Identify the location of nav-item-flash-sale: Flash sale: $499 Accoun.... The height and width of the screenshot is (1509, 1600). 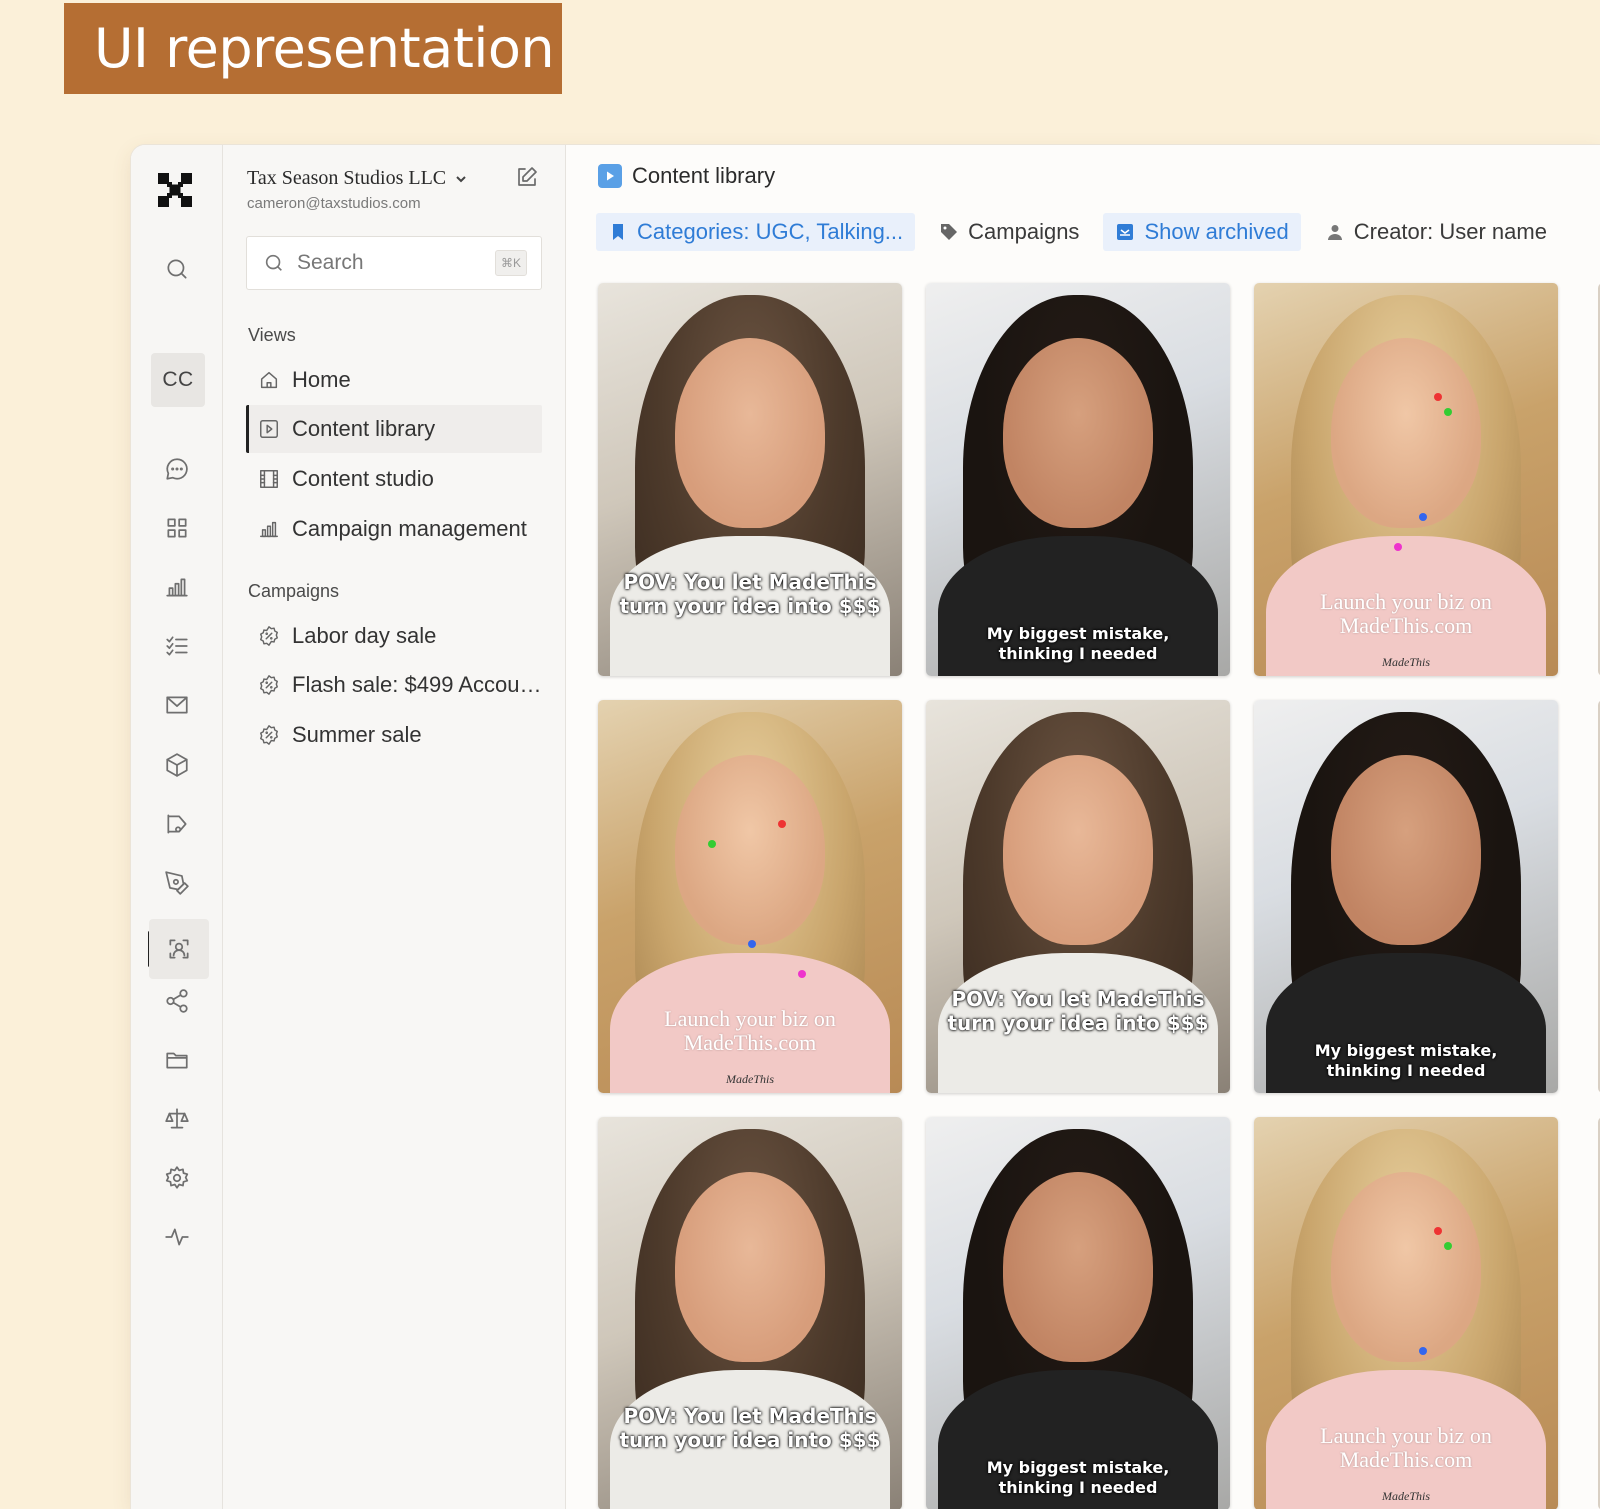
(394, 685).